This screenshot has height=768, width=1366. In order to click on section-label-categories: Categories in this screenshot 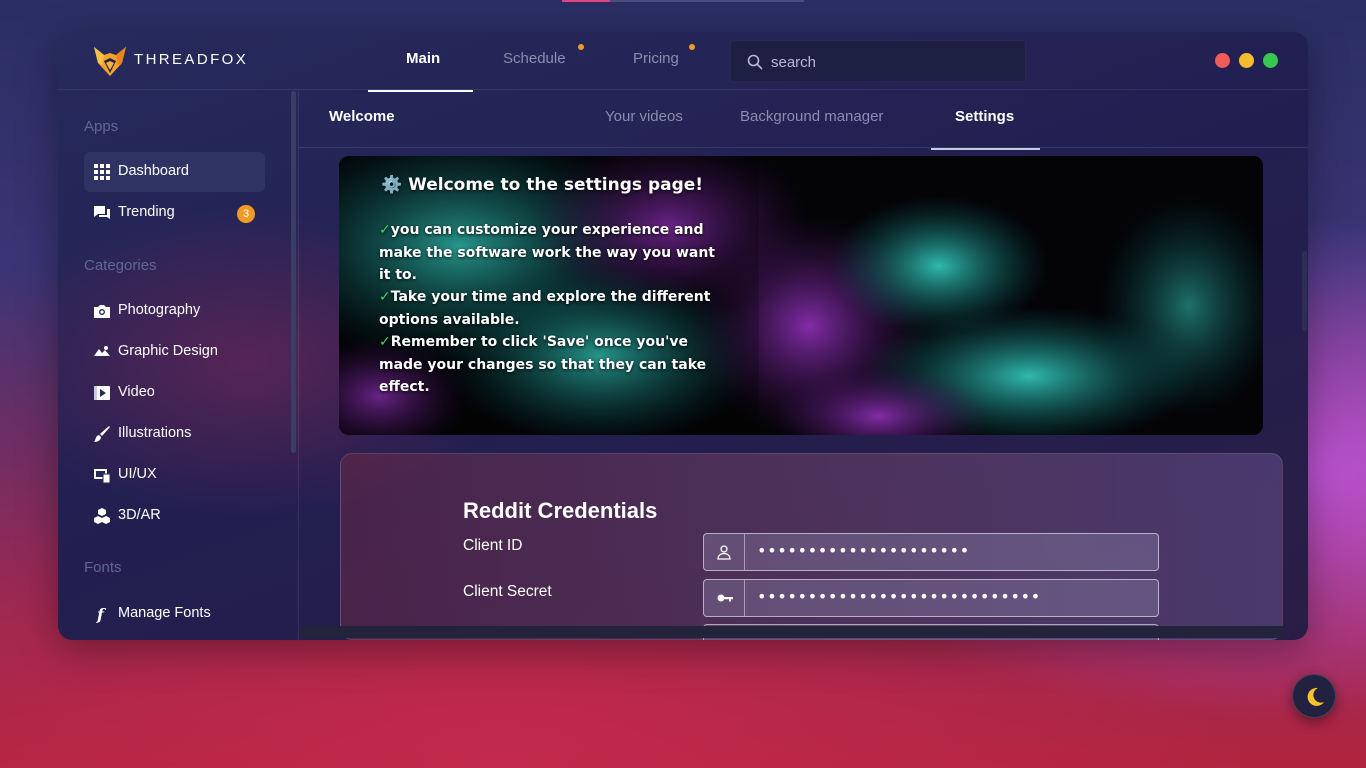, I will do `click(120, 265)`.